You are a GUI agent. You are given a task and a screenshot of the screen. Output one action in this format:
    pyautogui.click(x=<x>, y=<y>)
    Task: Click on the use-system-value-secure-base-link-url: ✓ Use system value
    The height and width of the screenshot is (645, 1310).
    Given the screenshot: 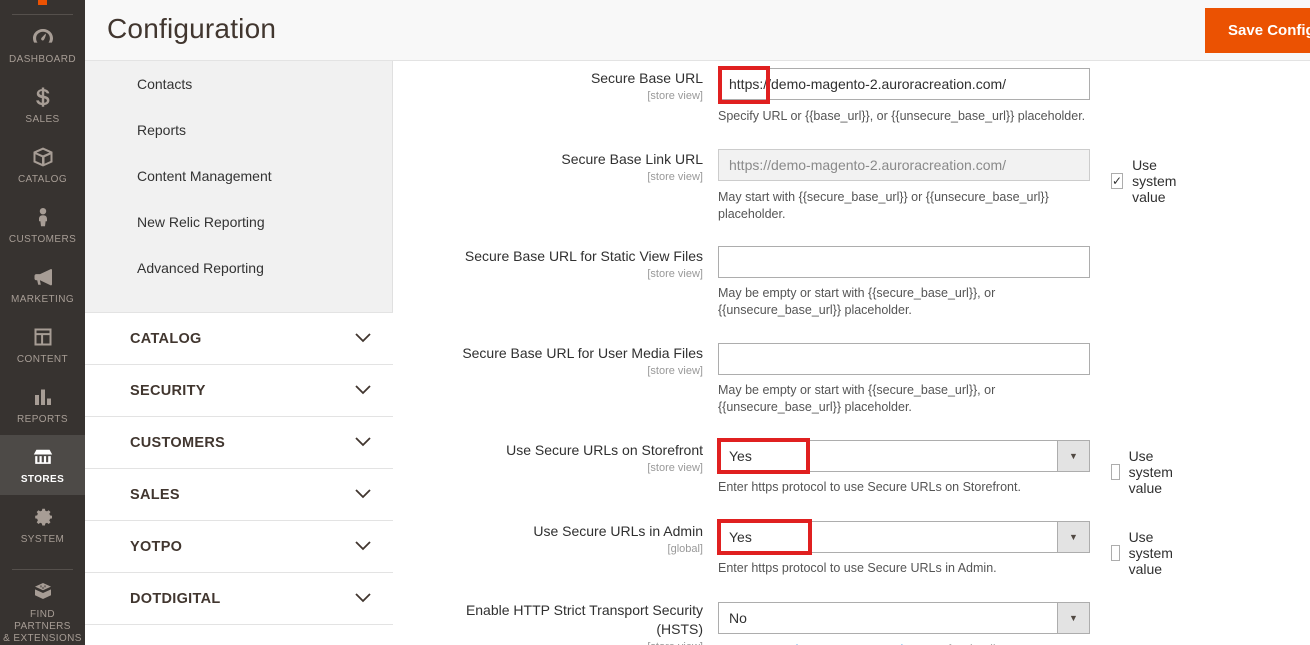 What is the action you would take?
    pyautogui.click(x=1145, y=181)
    